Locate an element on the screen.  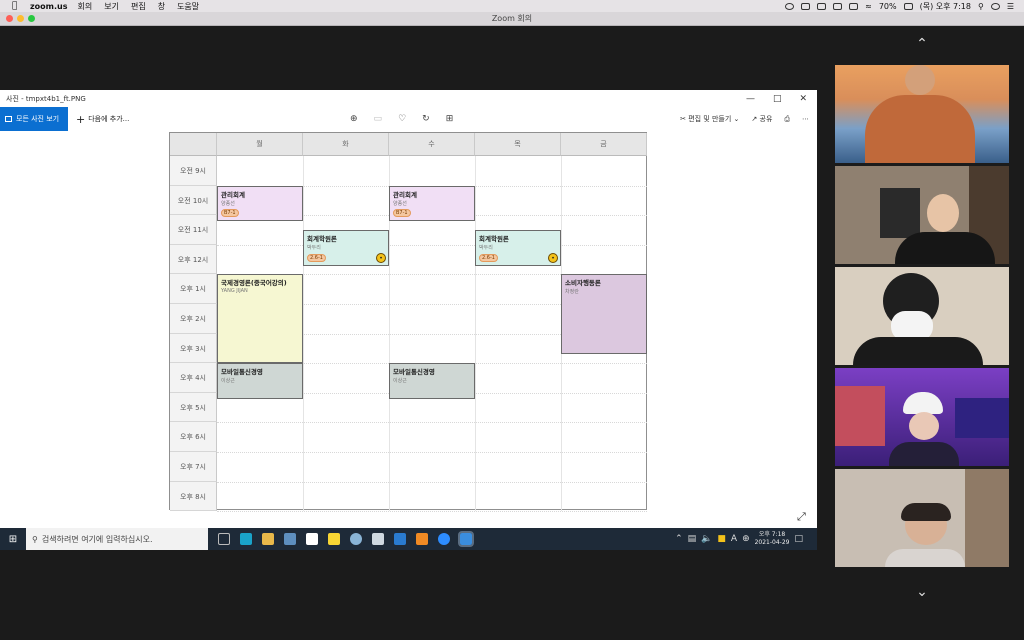
class-block: 국제경영론(중국어강의) YANG JIJAN is located at coordinates (260, 319).